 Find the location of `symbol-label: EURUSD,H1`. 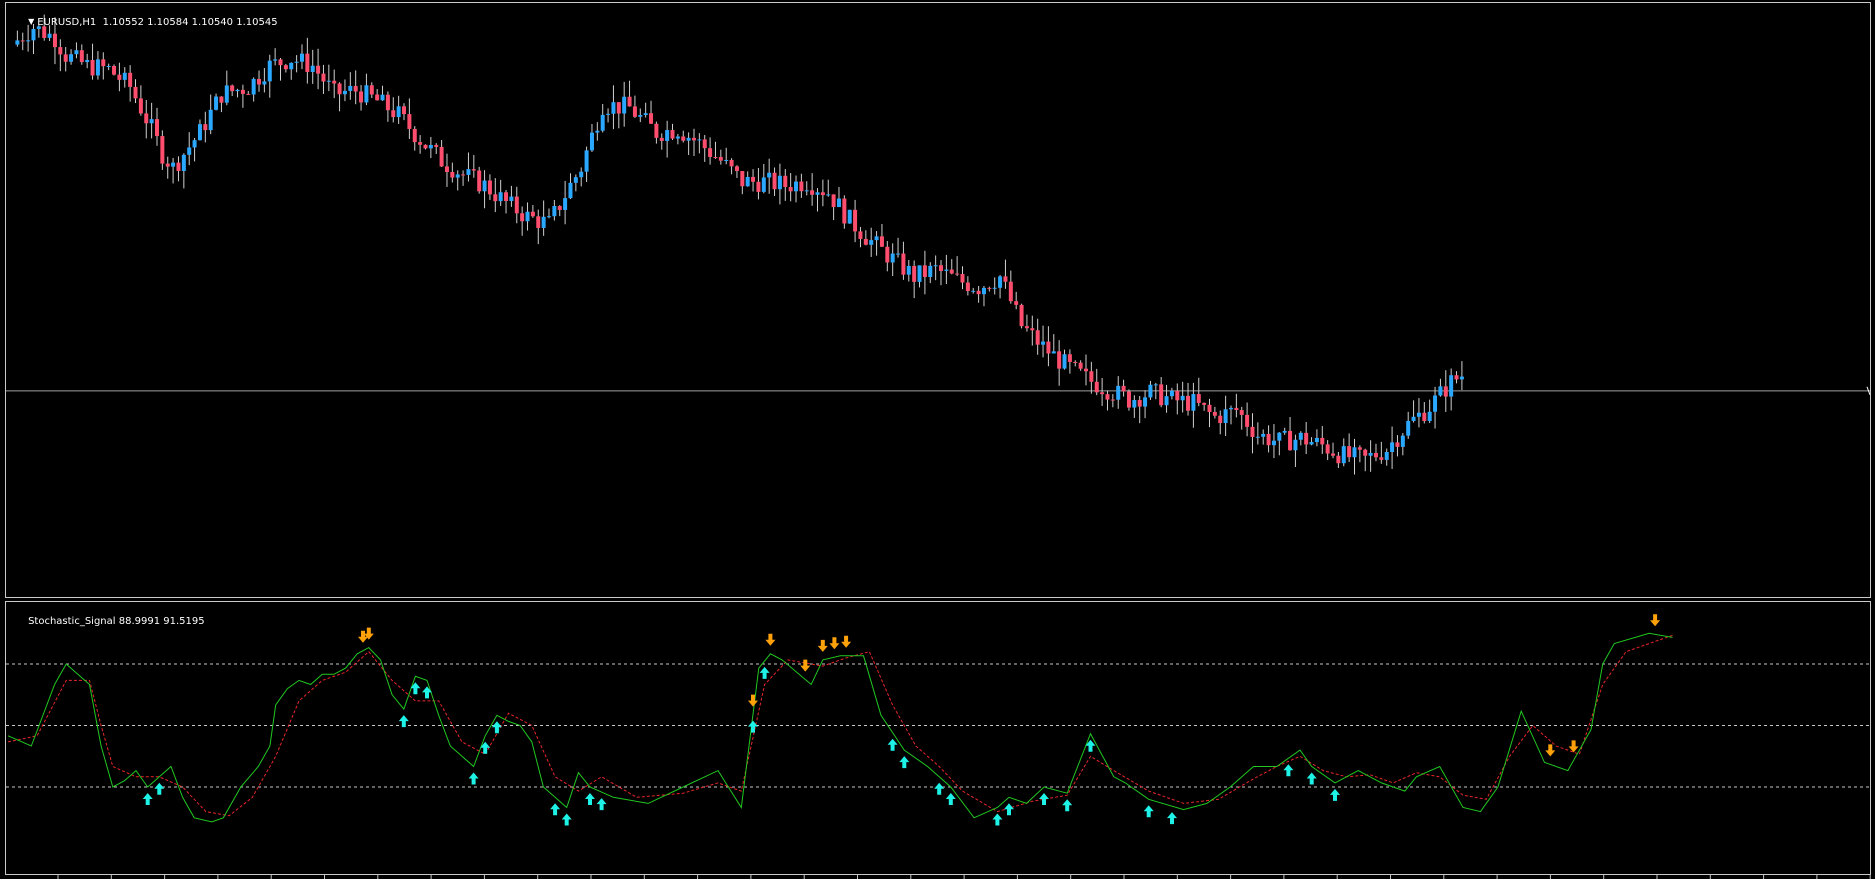

symbol-label: EURUSD,H1 is located at coordinates (67, 22).